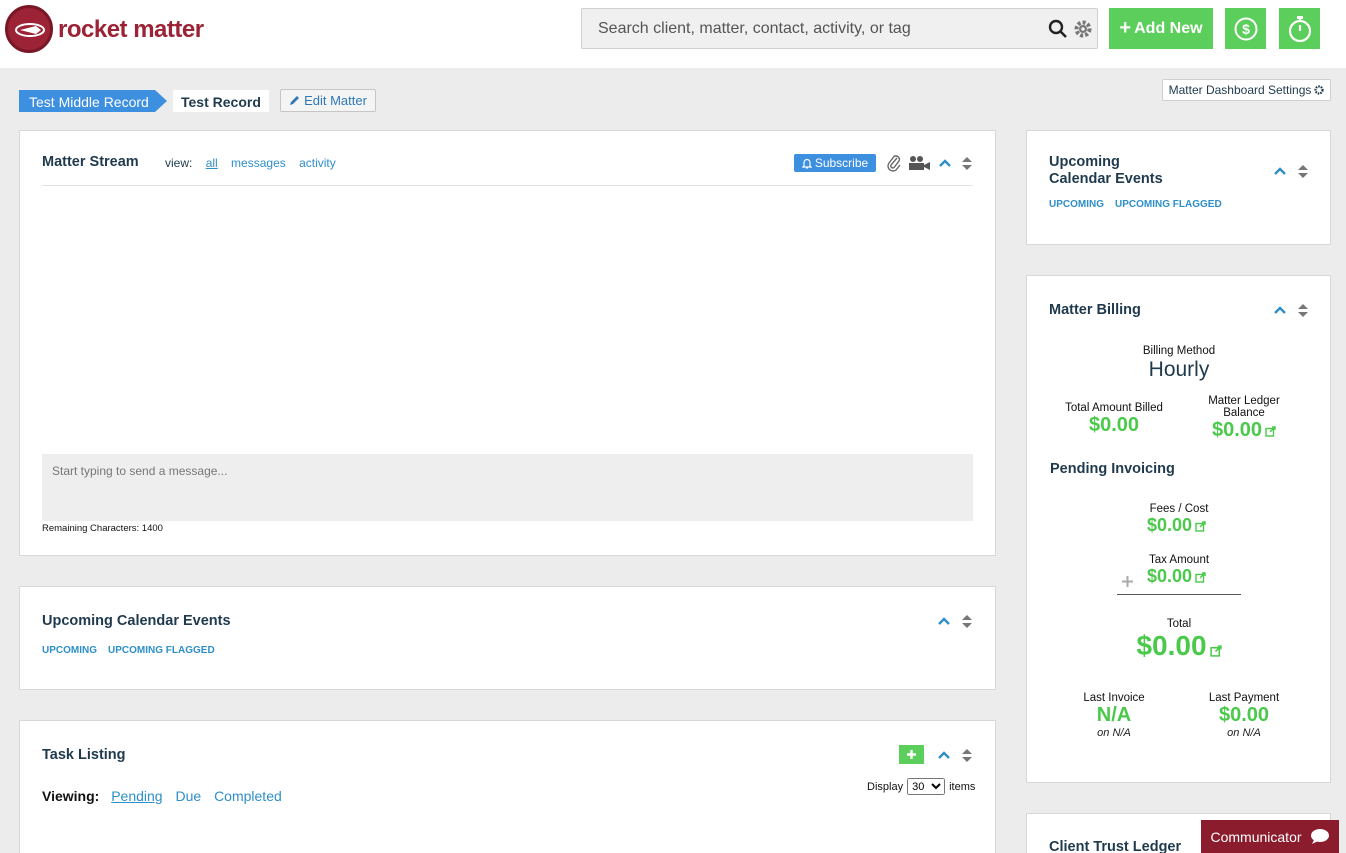  Describe the element at coordinates (1084, 162) in the screenshot. I see `side-calendar-title-line1: Upcoming` at that location.